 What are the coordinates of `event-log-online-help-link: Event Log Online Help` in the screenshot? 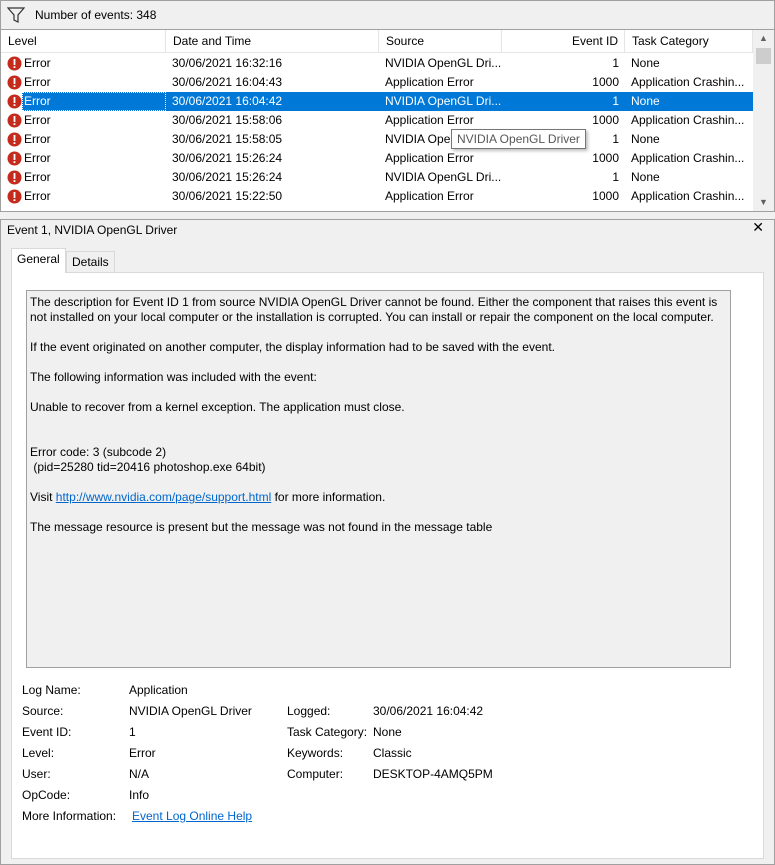 It's located at (192, 816).